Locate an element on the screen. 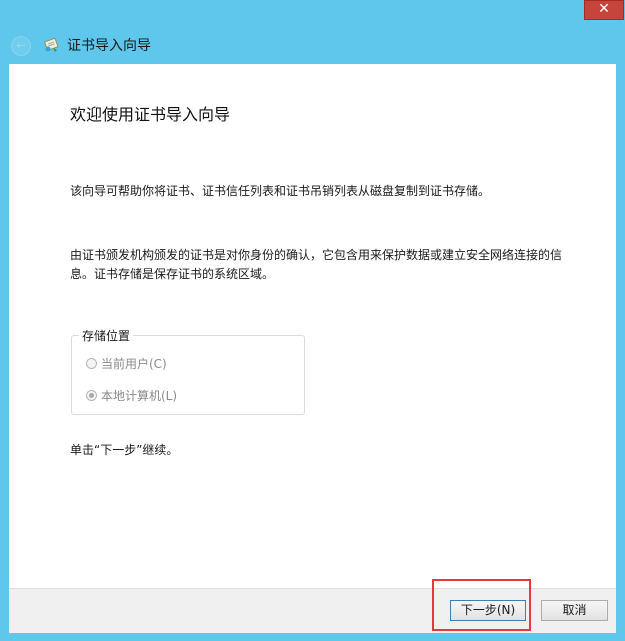  close-icon: ✕ is located at coordinates (604, 9).